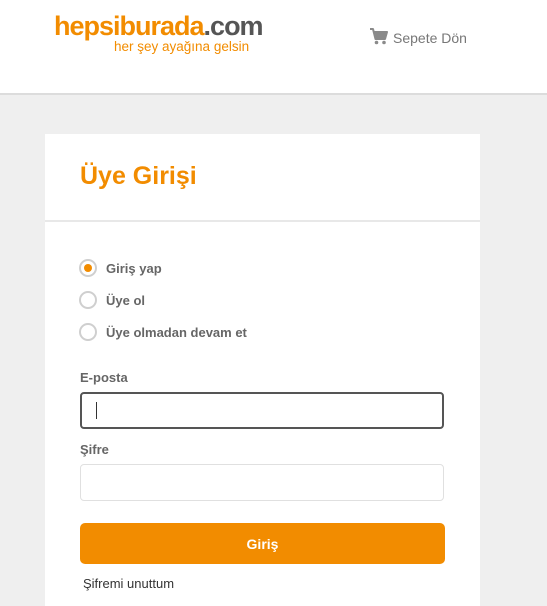  I want to click on back-to-cart-link: Sepete Dön, so click(418, 37).